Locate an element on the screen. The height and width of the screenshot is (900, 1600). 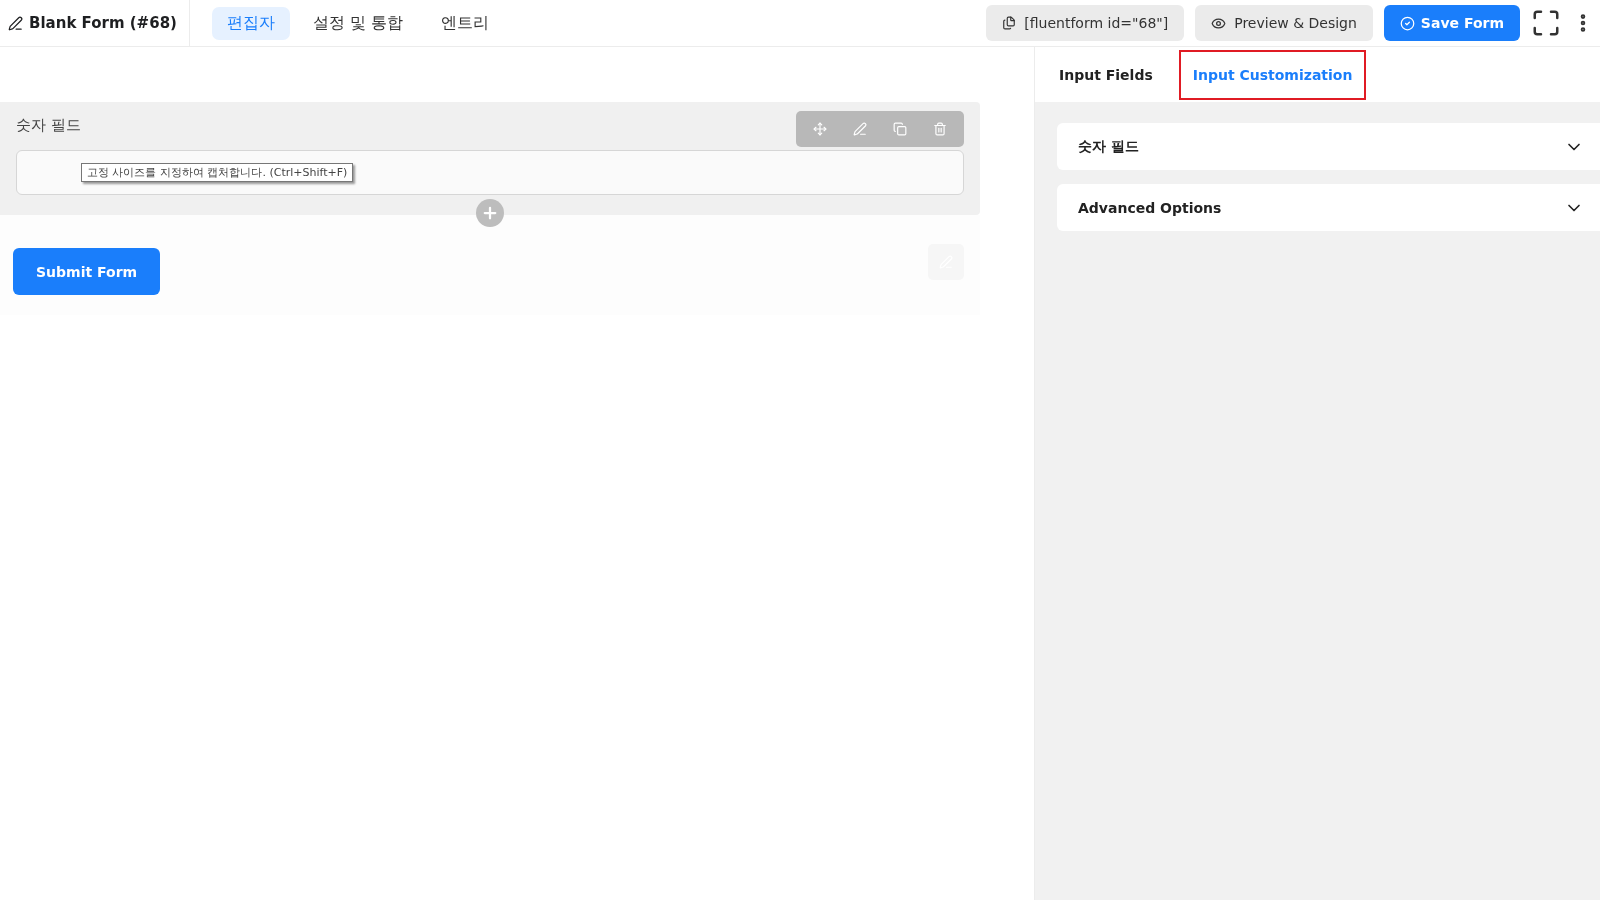
edit-icon is located at coordinates (860, 129).